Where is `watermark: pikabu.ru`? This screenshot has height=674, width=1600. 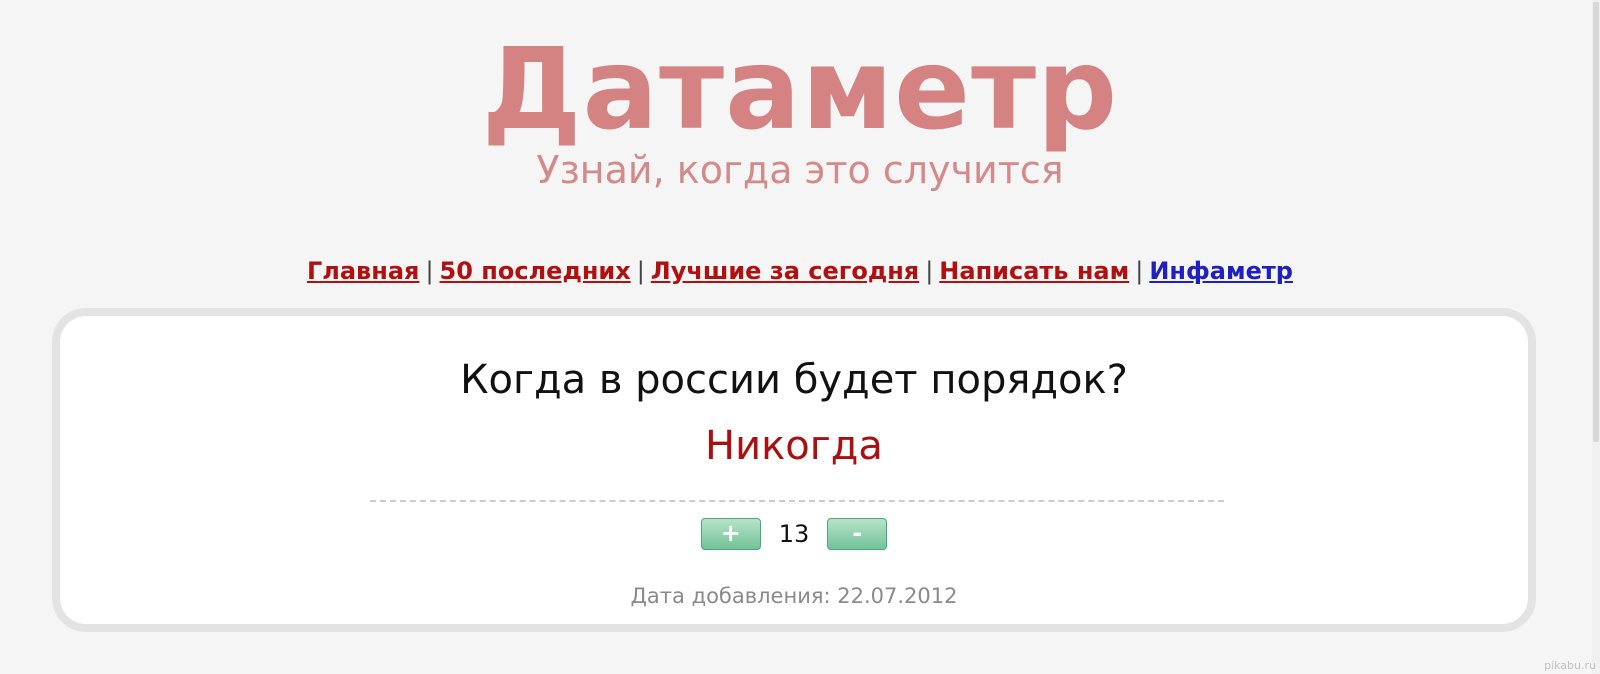 watermark: pikabu.ru is located at coordinates (1570, 665).